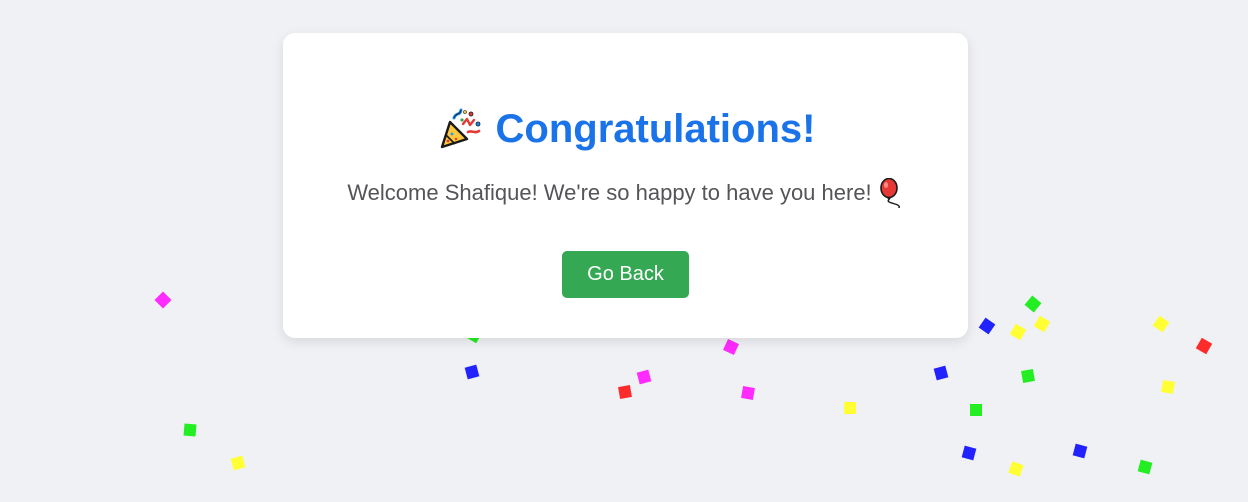 The image size is (1248, 502). Describe the element at coordinates (655, 129) in the screenshot. I see `page-title: Congratulations!` at that location.